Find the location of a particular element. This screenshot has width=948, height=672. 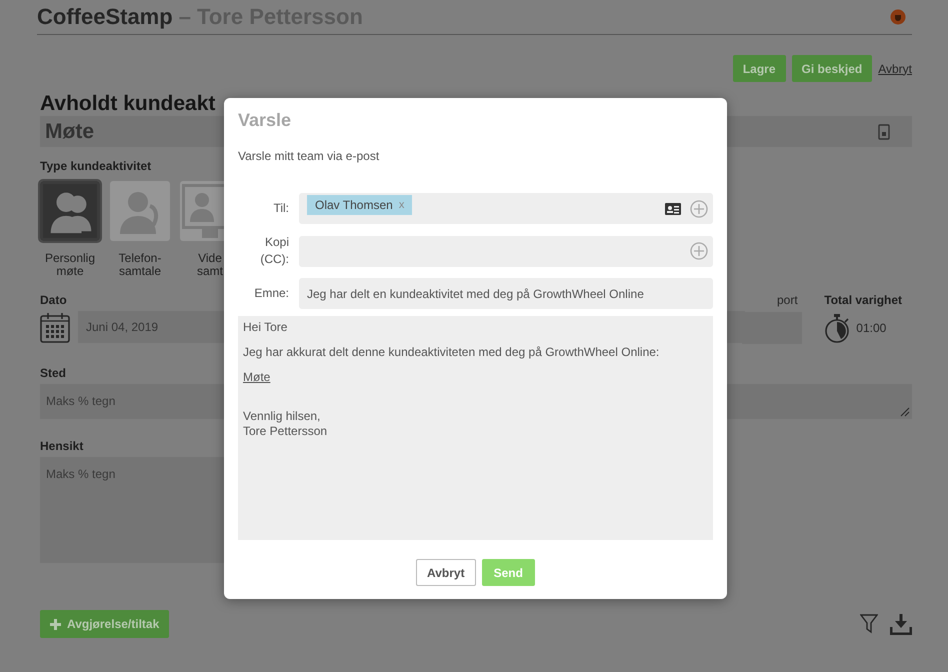

duration-value: 01:00 is located at coordinates (871, 328).